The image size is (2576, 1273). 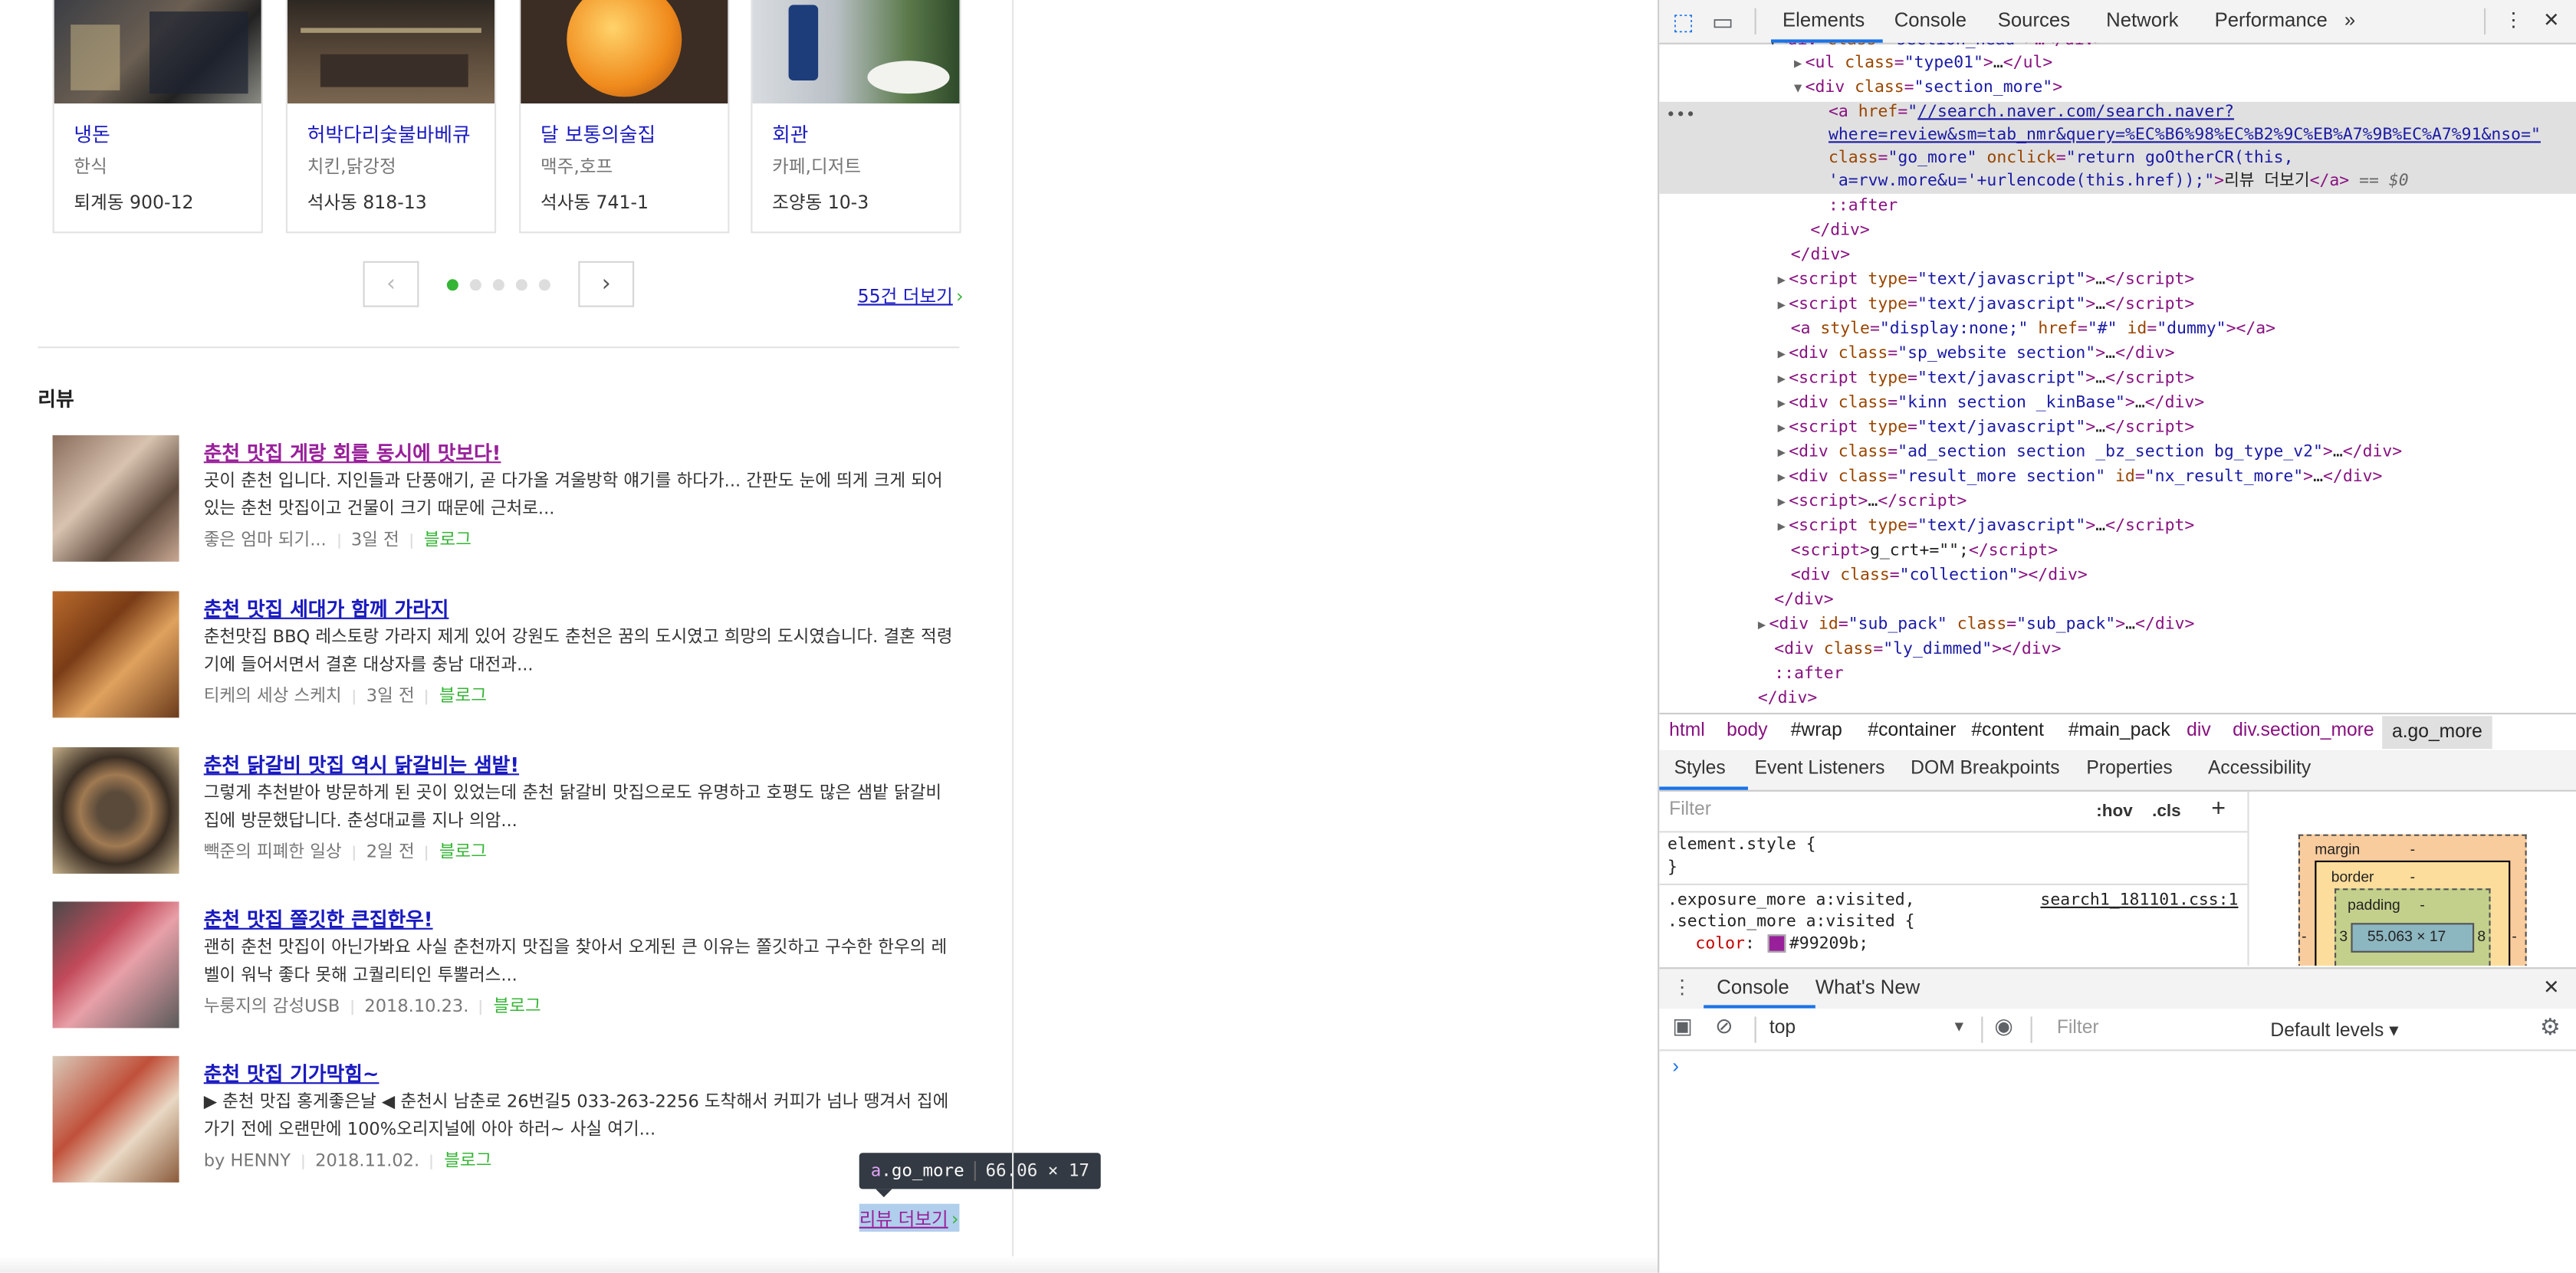 What do you see at coordinates (2129, 769) in the screenshot?
I see `tab-properties: Properties` at bounding box center [2129, 769].